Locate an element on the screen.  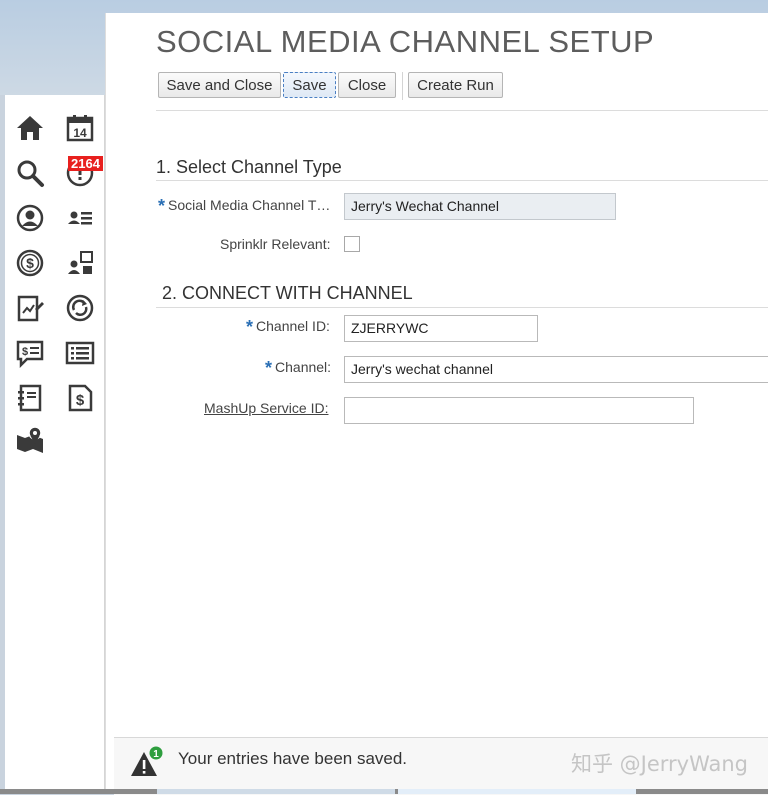
notebook-icon is located at coordinates (30, 398).